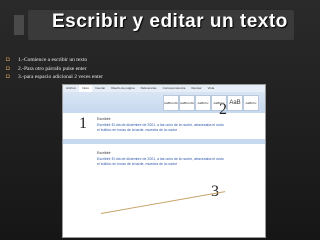  What do you see at coordinates (174, 88) in the screenshot?
I see `tab-correspondencia: Correspondencia` at bounding box center [174, 88].